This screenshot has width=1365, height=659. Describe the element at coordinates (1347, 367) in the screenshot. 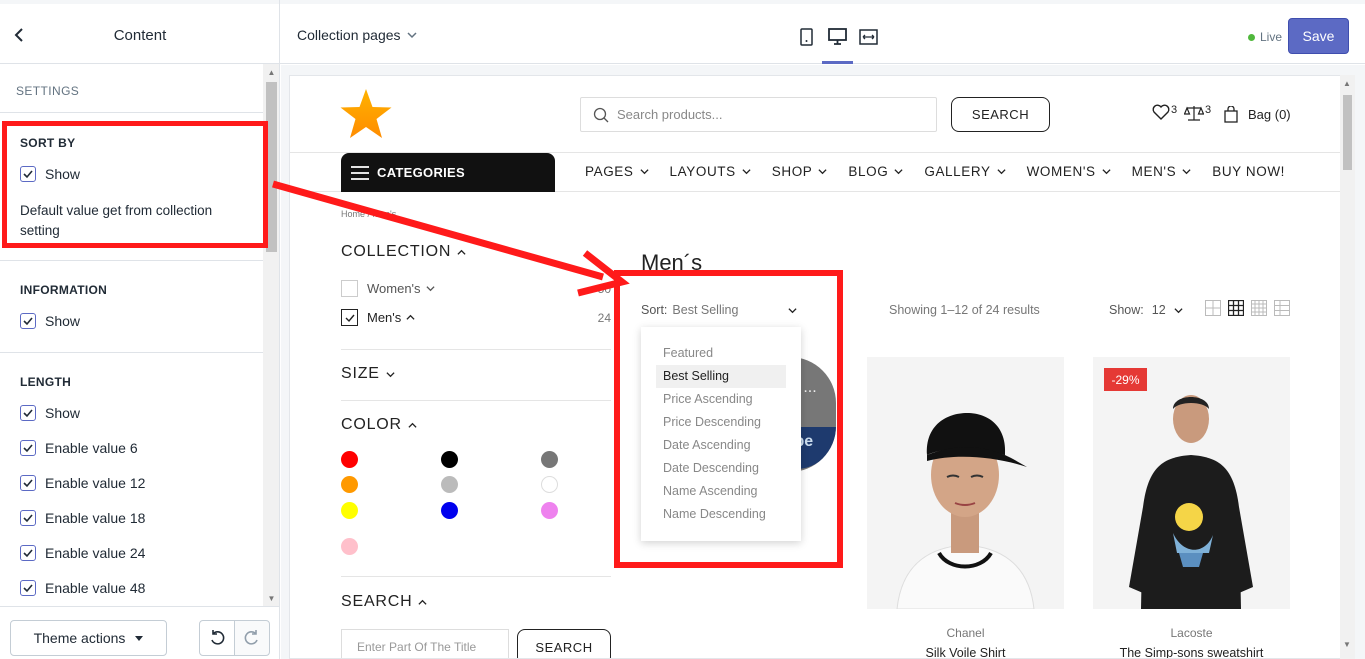

I see `preview-scrollbar: ▲ ▼` at that location.